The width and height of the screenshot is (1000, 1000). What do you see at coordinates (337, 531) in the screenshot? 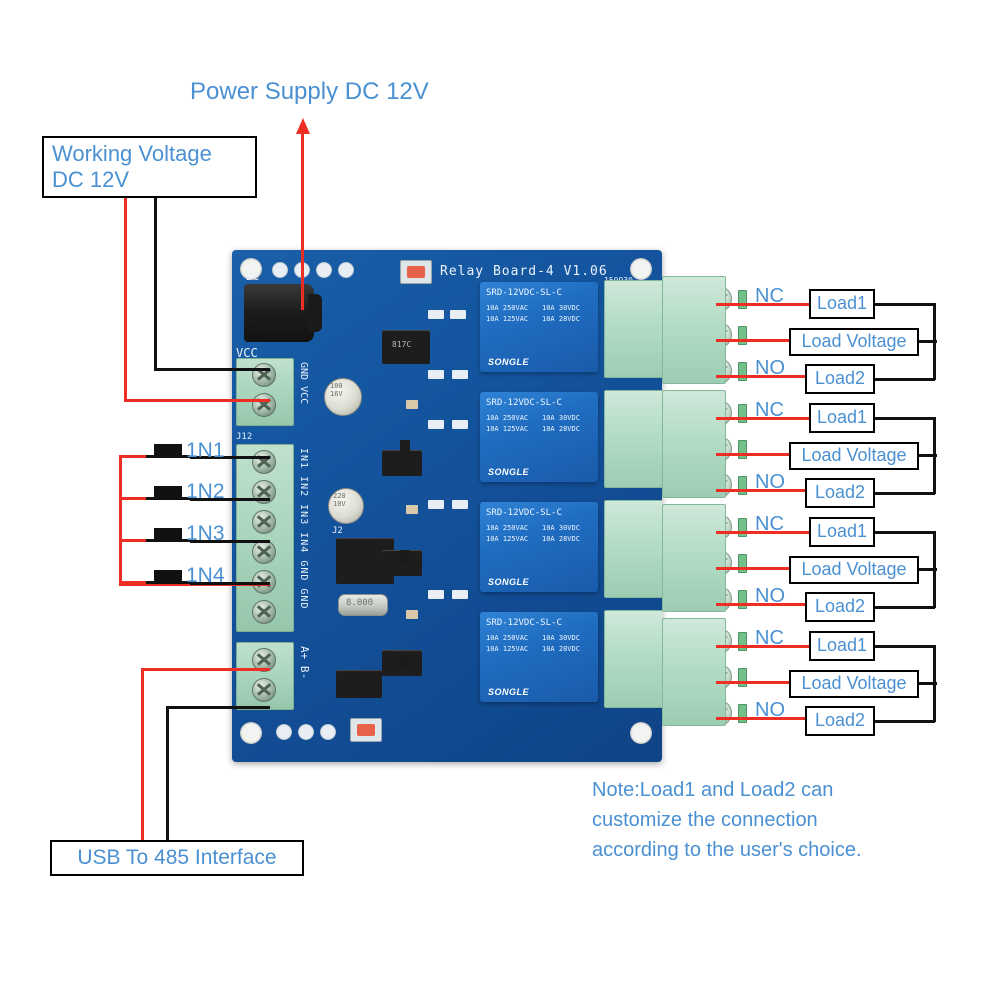
I see `j2-silk: J2` at bounding box center [337, 531].